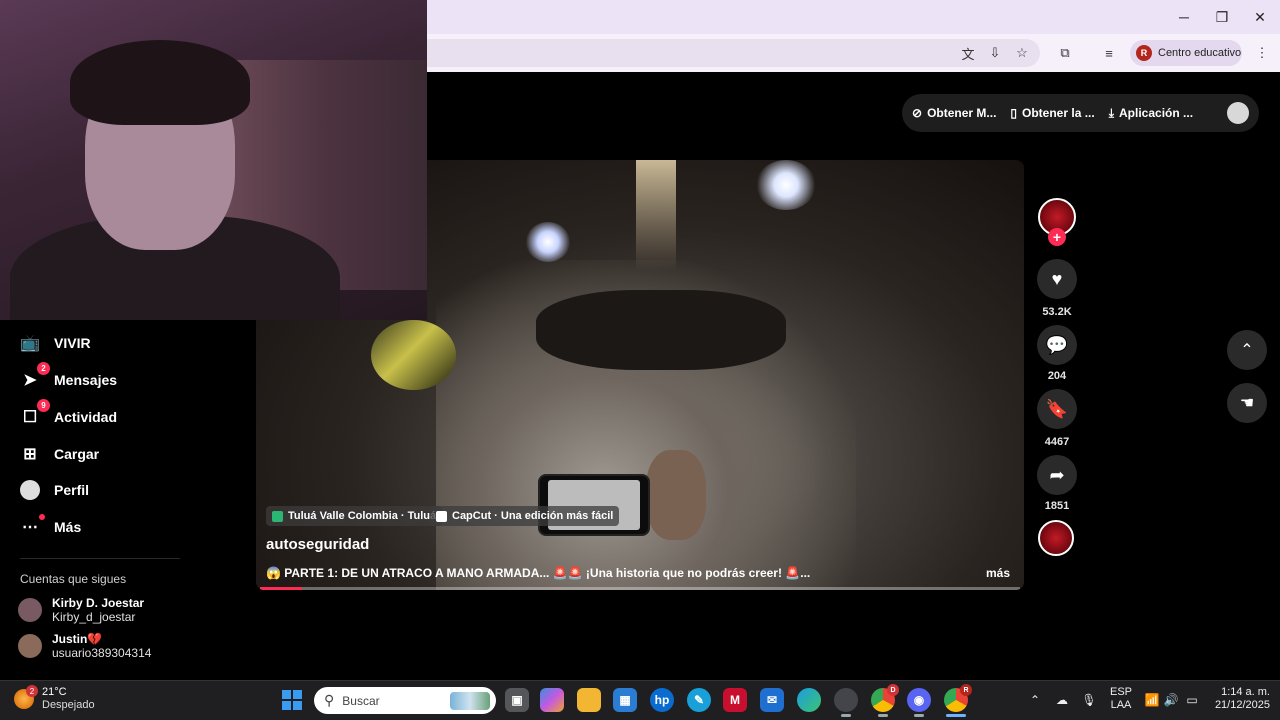  Describe the element at coordinates (1222, 17) in the screenshot. I see `restore-icon: ❐` at that location.